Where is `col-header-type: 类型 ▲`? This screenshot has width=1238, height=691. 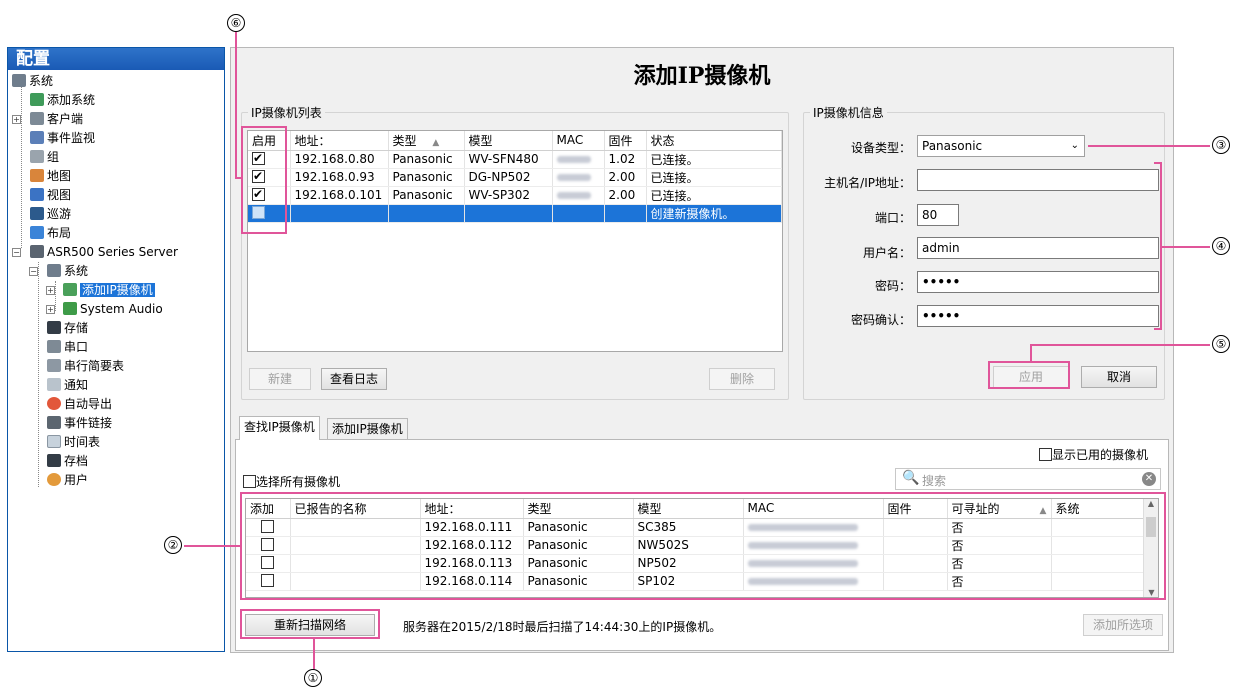 col-header-type: 类型 ▲ is located at coordinates (426, 141).